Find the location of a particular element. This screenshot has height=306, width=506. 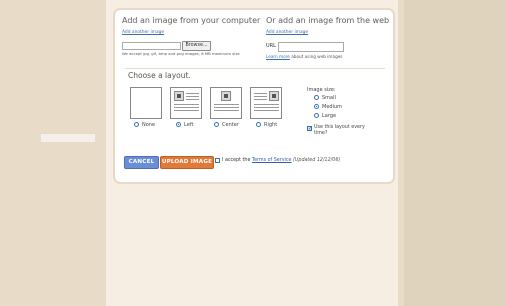

image-size-title: Image size: is located at coordinates (321, 90).